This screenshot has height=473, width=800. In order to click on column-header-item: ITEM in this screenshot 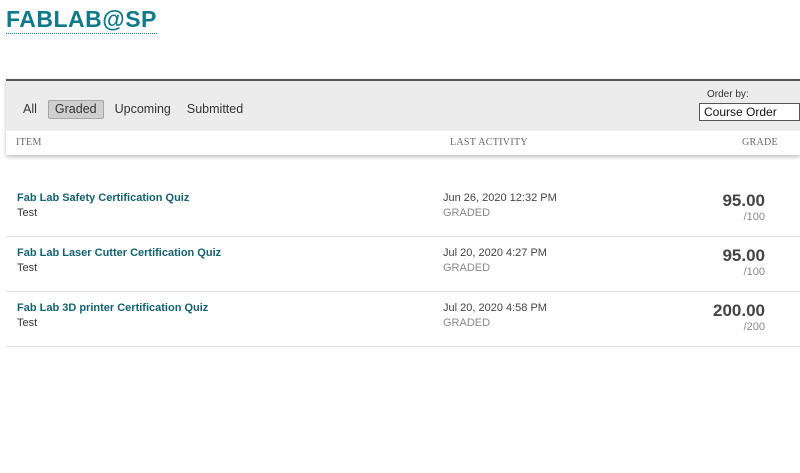, I will do `click(29, 142)`.